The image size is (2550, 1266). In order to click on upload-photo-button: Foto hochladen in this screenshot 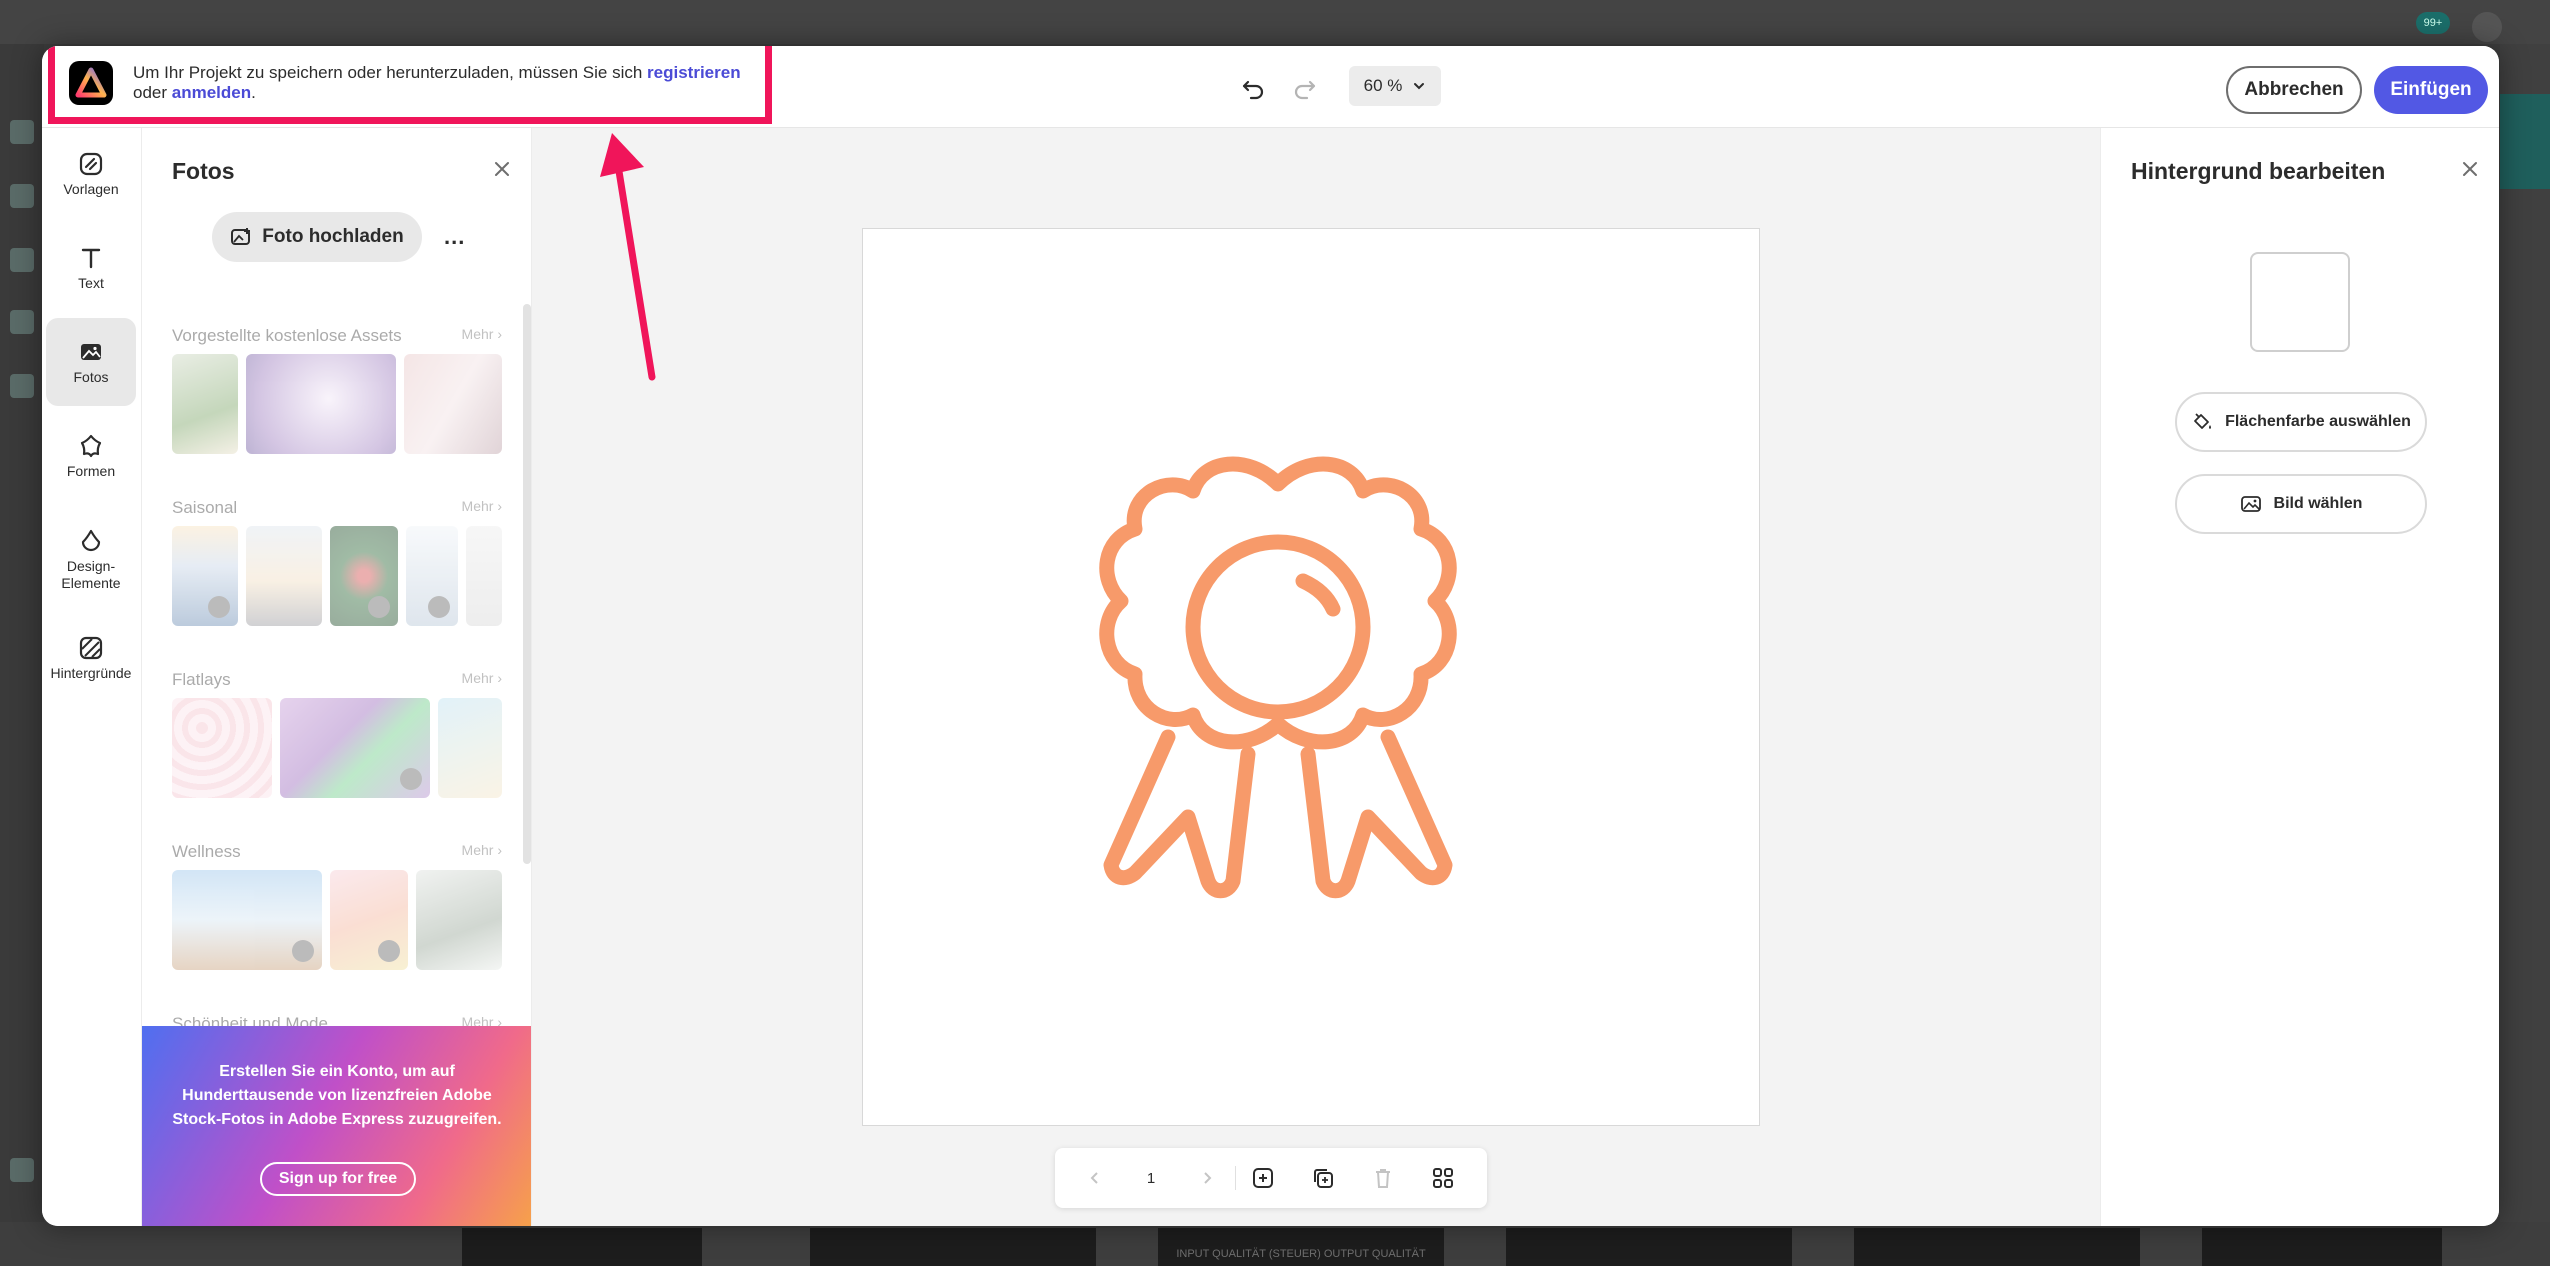, I will do `click(317, 237)`.